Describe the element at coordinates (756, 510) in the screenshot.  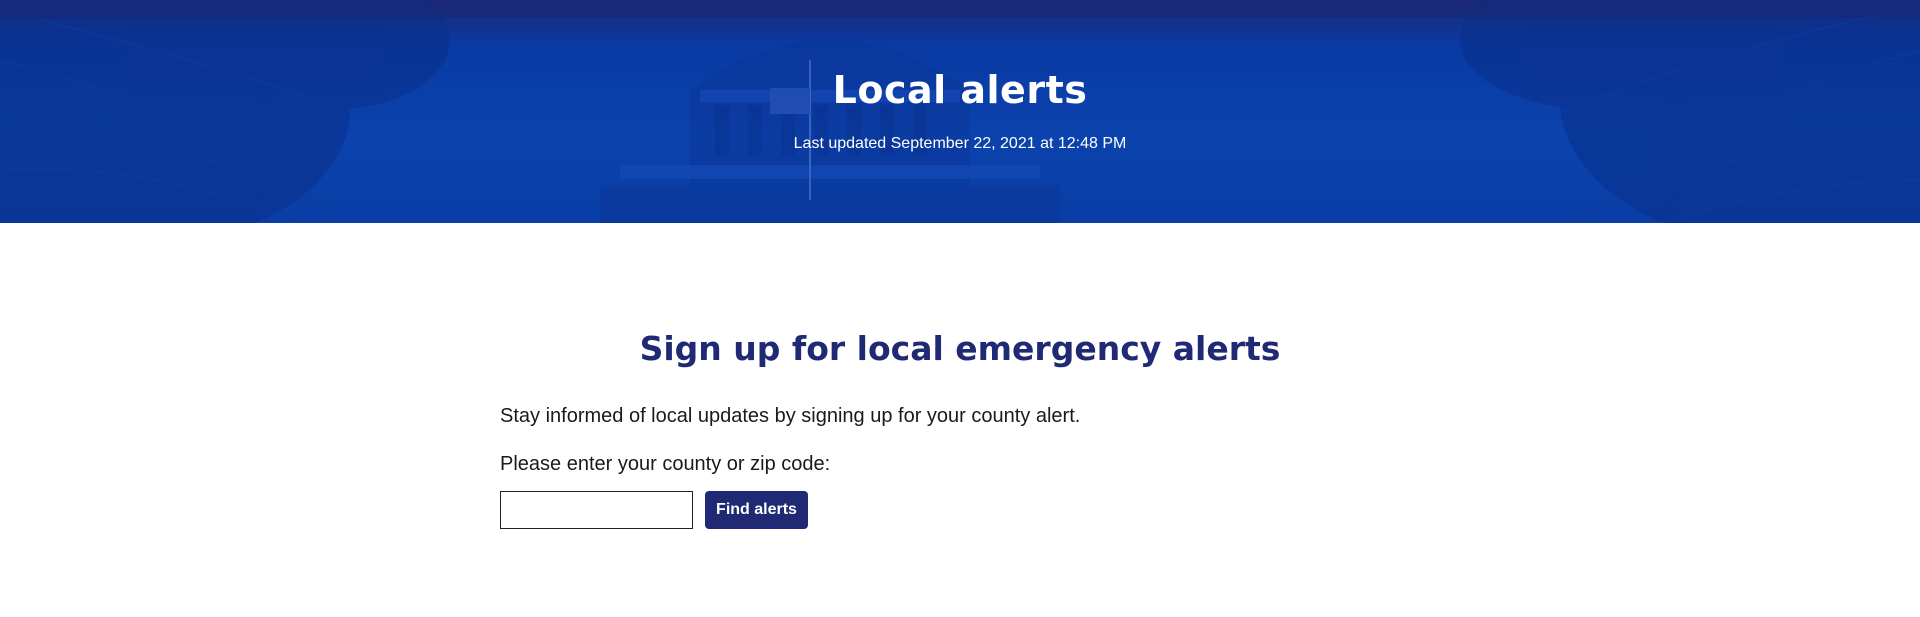
I see `find-alerts-button: Find alerts` at that location.